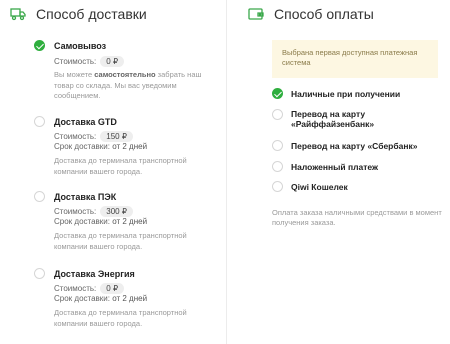 This screenshot has width=450, height=344. Describe the element at coordinates (328, 114) in the screenshot. I see `label-line: Перевод на карту` at that location.